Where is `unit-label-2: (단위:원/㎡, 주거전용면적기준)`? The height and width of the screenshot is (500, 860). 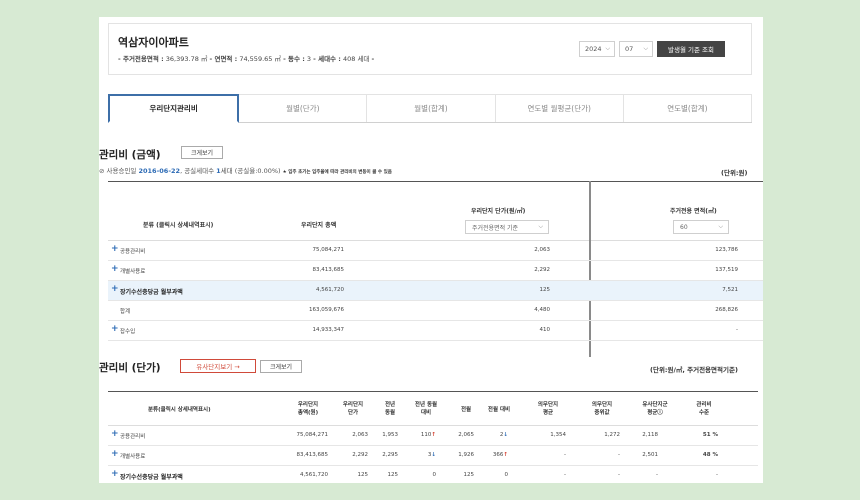
unit-label-2: (단위:원/㎡, 주거전용면적기준) is located at coordinates (694, 370).